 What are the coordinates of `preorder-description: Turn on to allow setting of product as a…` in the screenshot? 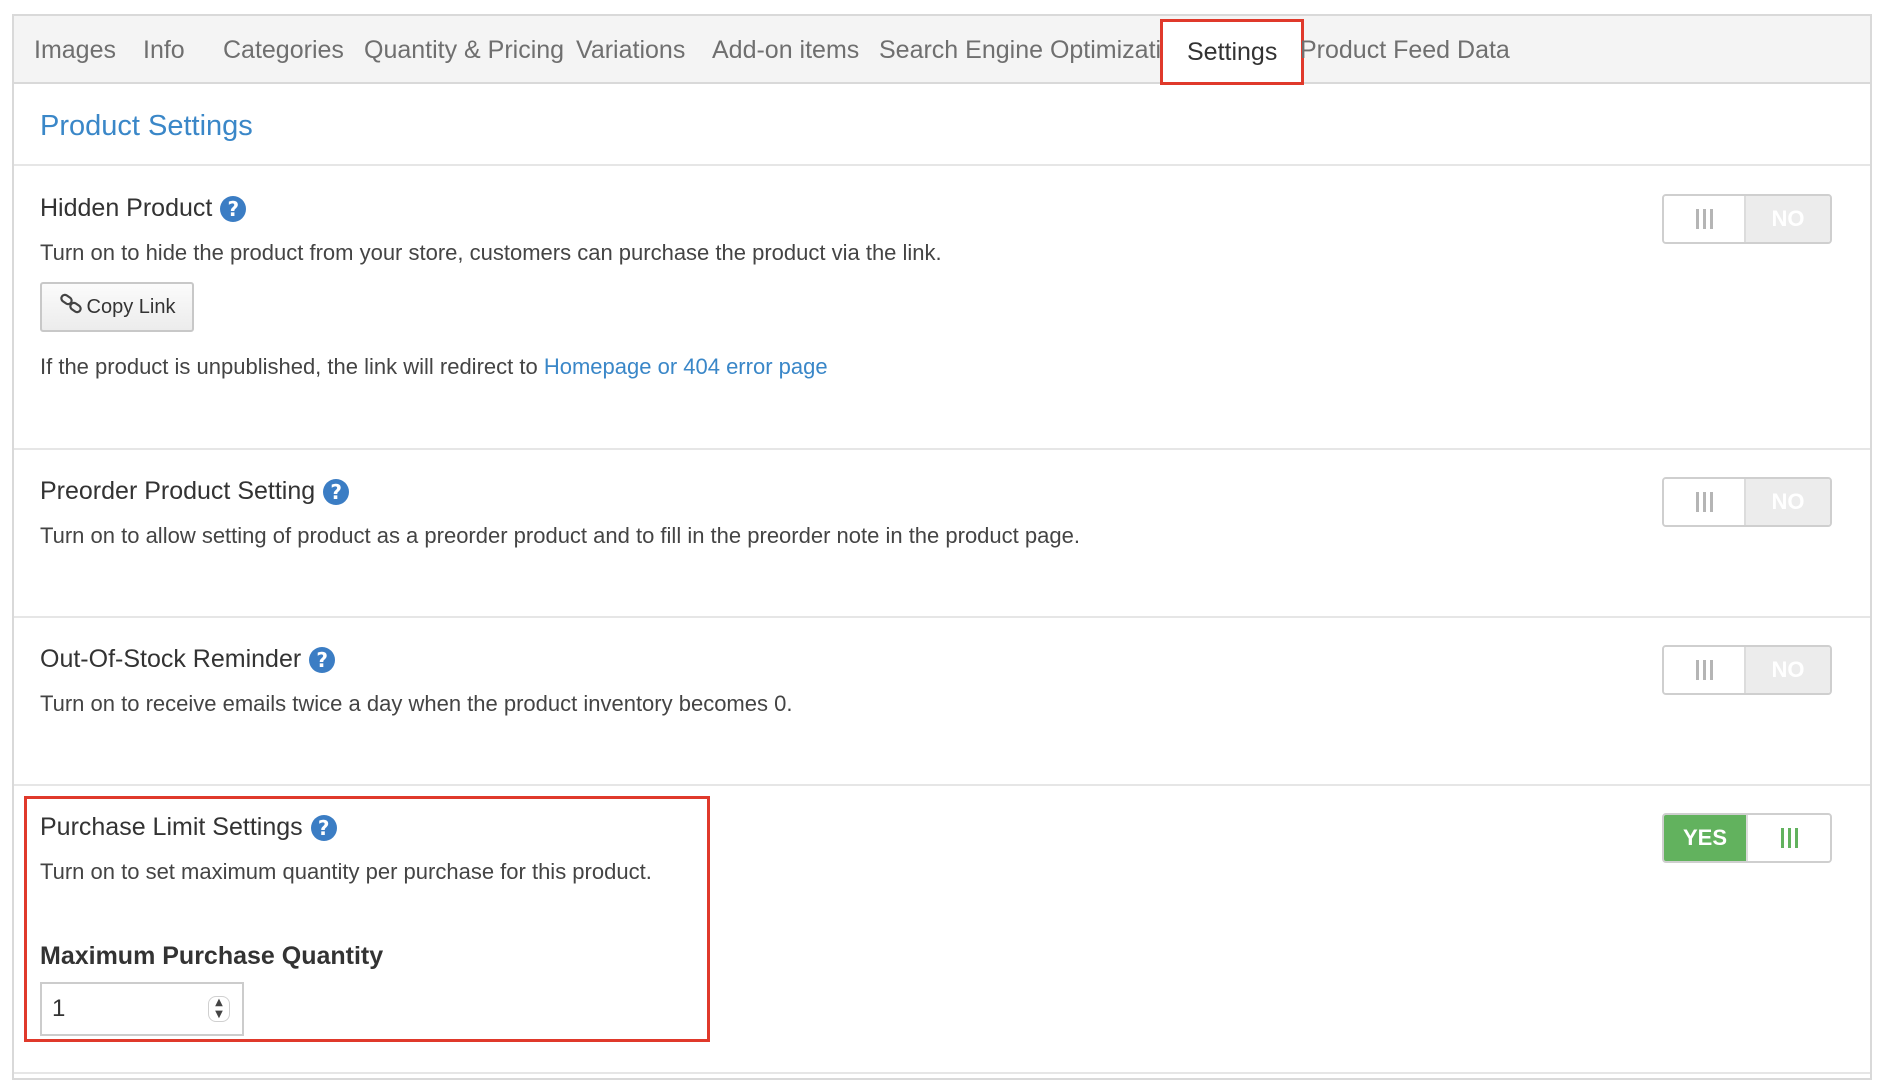 It's located at (560, 535).